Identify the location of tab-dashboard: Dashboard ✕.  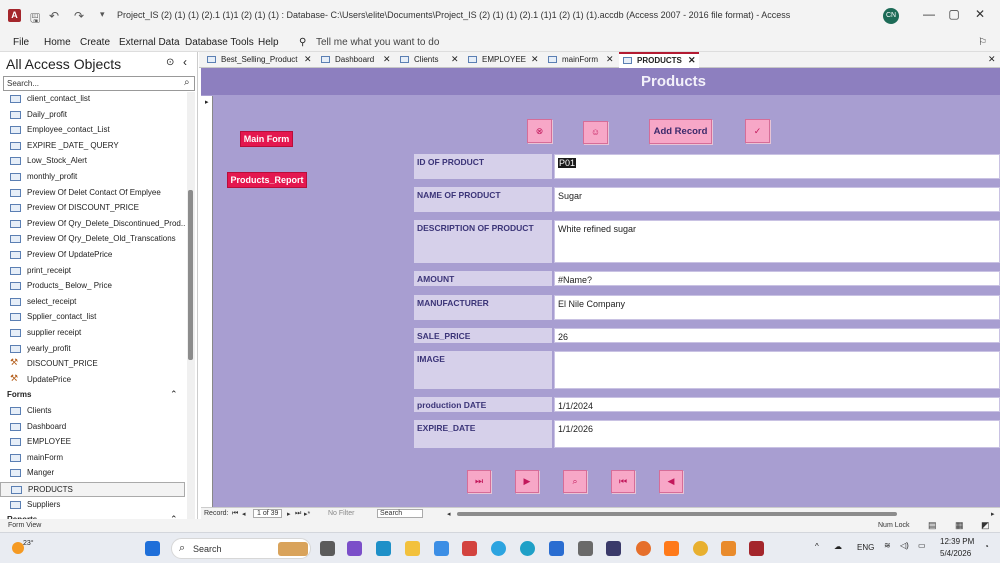
(355, 60).